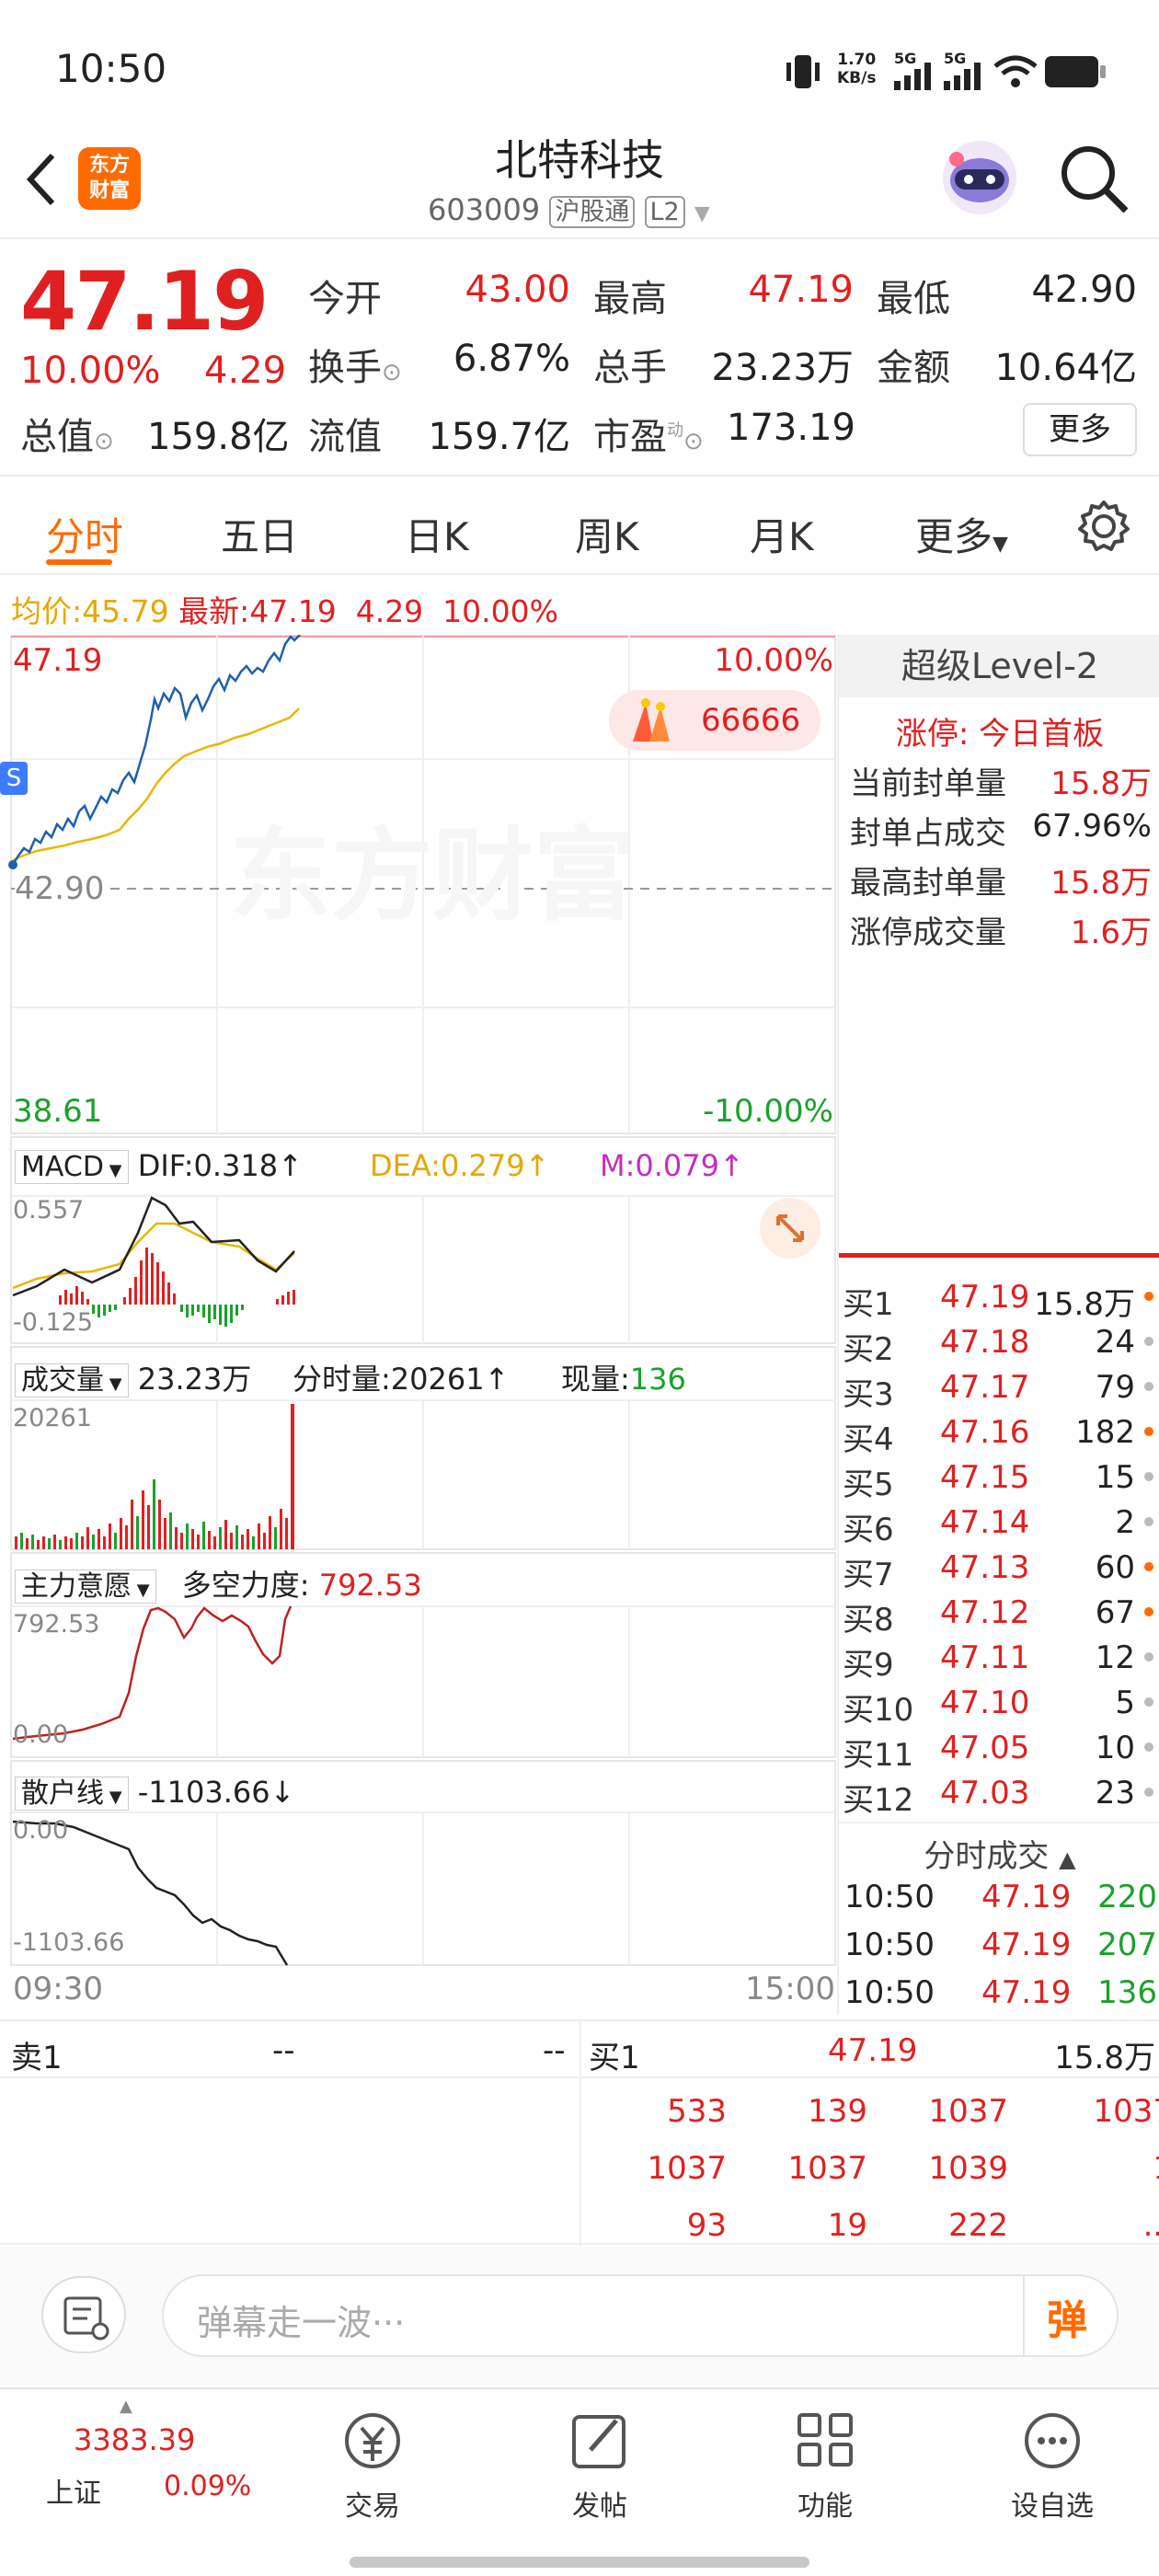 Image resolution: width=1159 pixels, height=2576 pixels. I want to click on bid-qty: 182, so click(1105, 1432).